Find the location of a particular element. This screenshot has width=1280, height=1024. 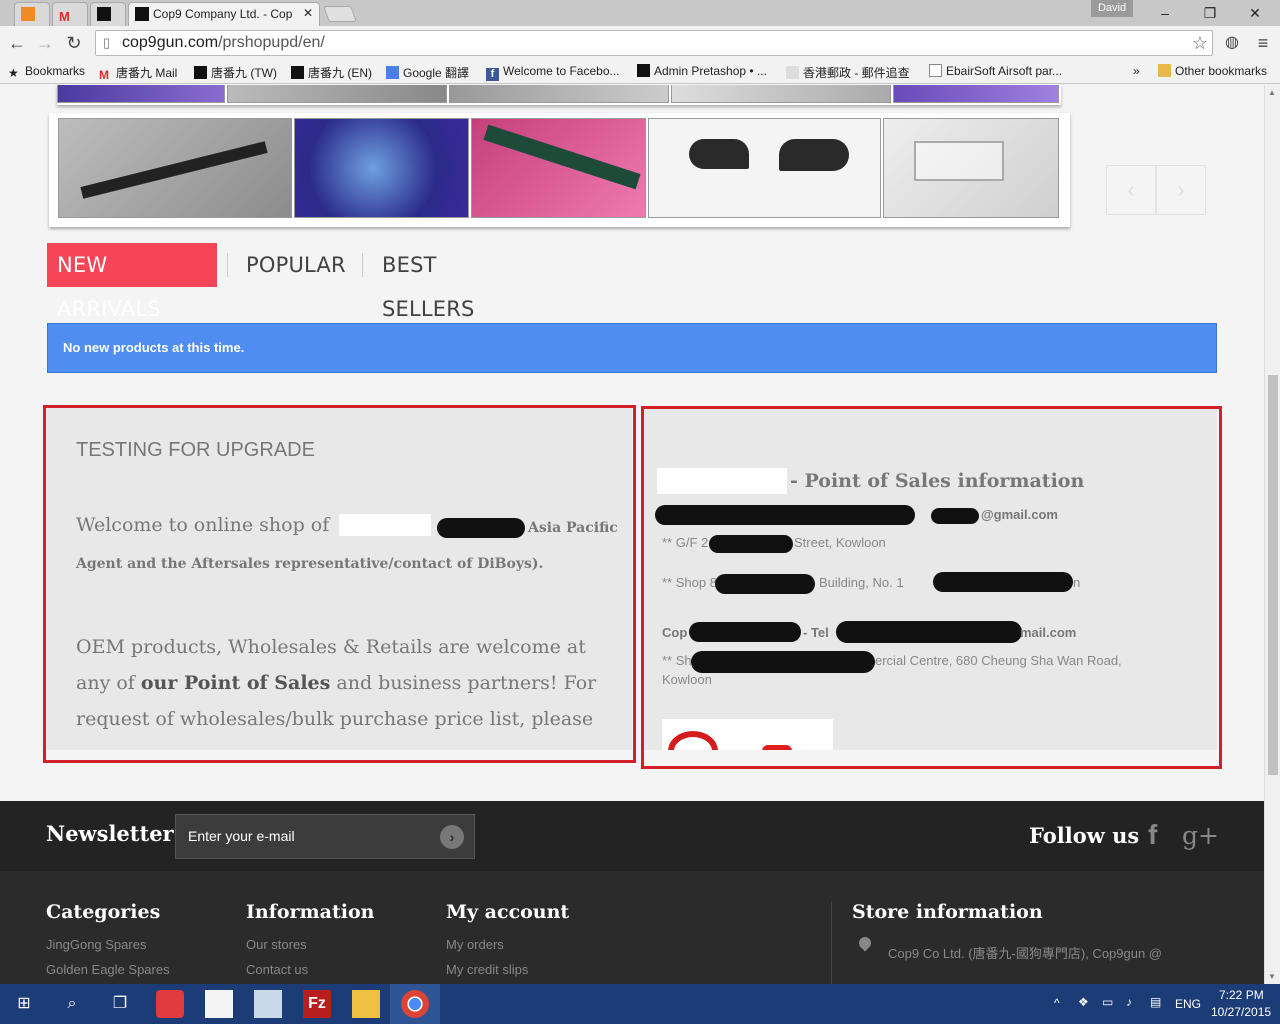

tab-analytics is located at coordinates (32, 14).